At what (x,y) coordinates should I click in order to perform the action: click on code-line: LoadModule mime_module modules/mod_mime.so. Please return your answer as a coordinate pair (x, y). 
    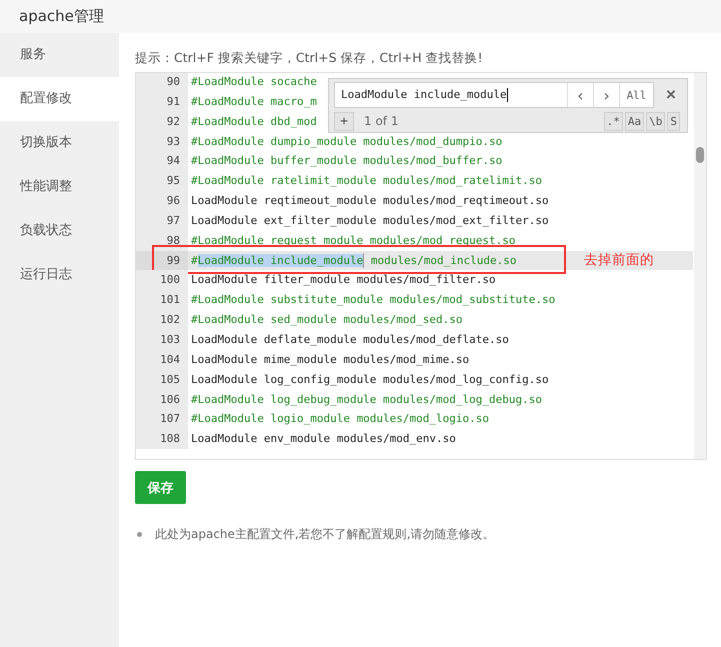
    Looking at the image, I should click on (330, 360).